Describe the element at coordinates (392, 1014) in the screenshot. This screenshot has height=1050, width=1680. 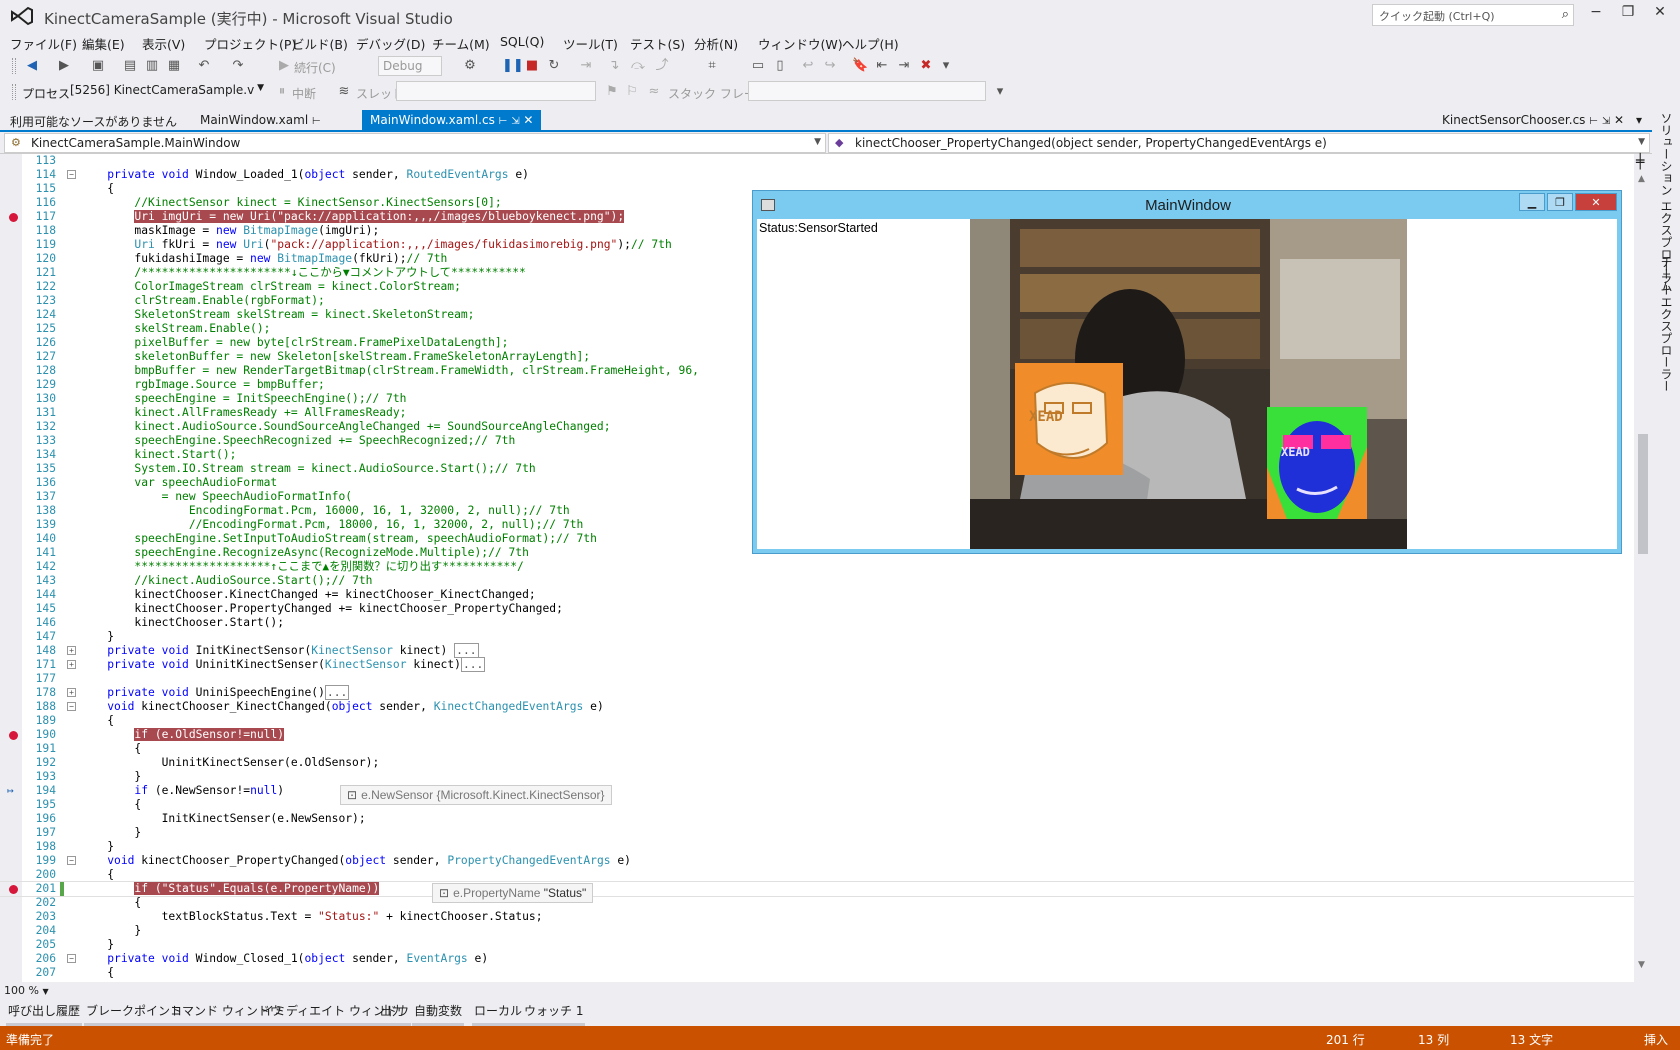
I see `tab-output: 出力` at that location.